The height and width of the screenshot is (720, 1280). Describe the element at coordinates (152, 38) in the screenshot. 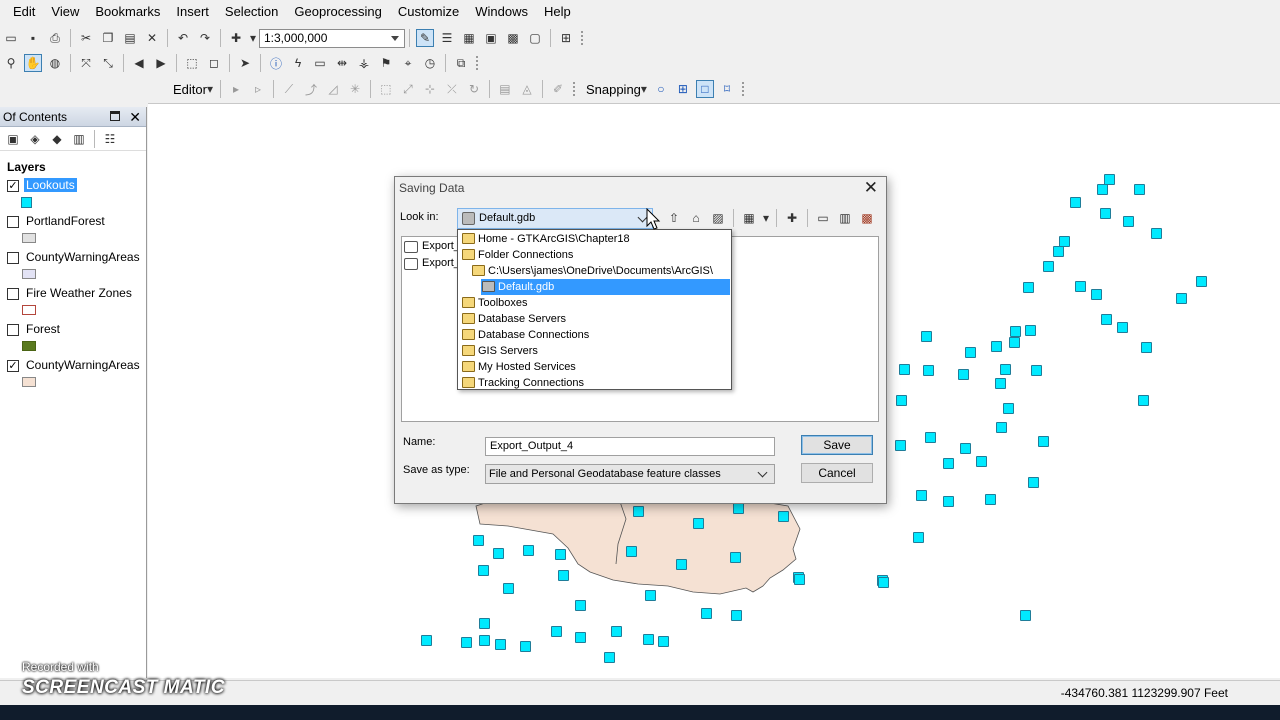

I see `delete-icon: ✕` at that location.